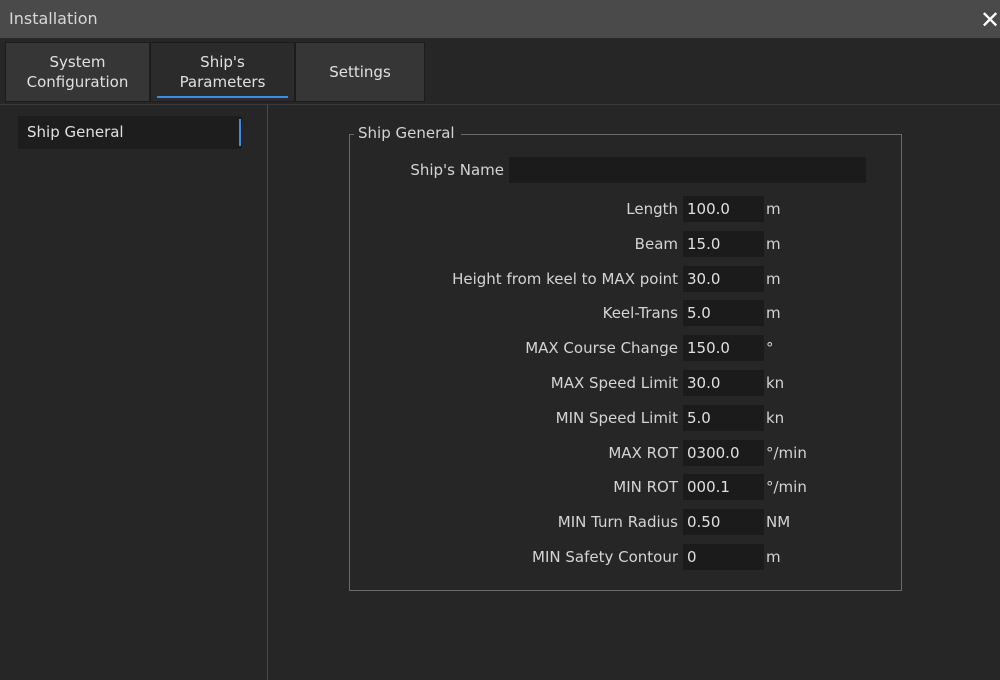  I want to click on param-label: MIN Turn Radius, so click(617, 522).